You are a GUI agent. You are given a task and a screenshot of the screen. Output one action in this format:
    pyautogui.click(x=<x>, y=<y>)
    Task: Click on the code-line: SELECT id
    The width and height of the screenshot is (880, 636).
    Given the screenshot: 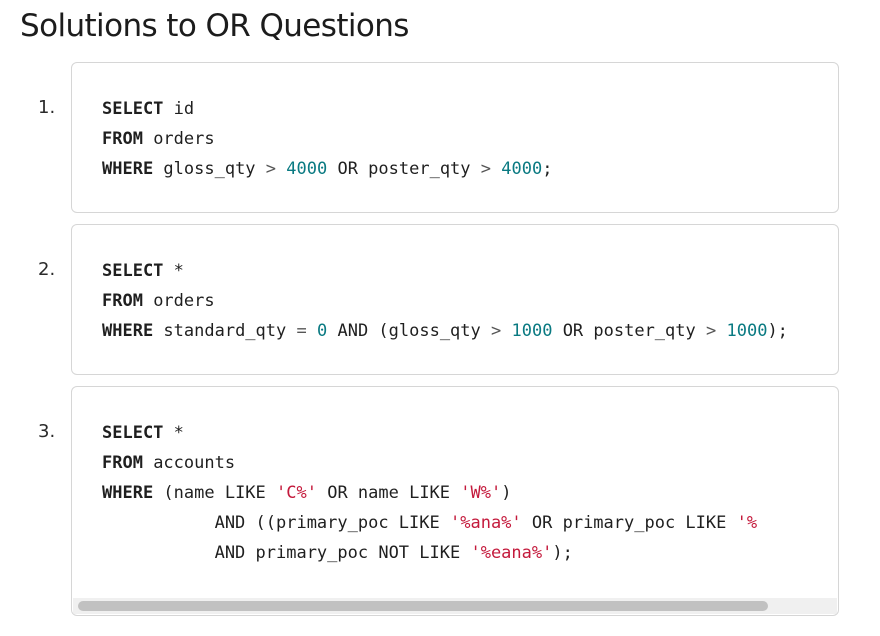 What is the action you would take?
    pyautogui.click(x=327, y=109)
    